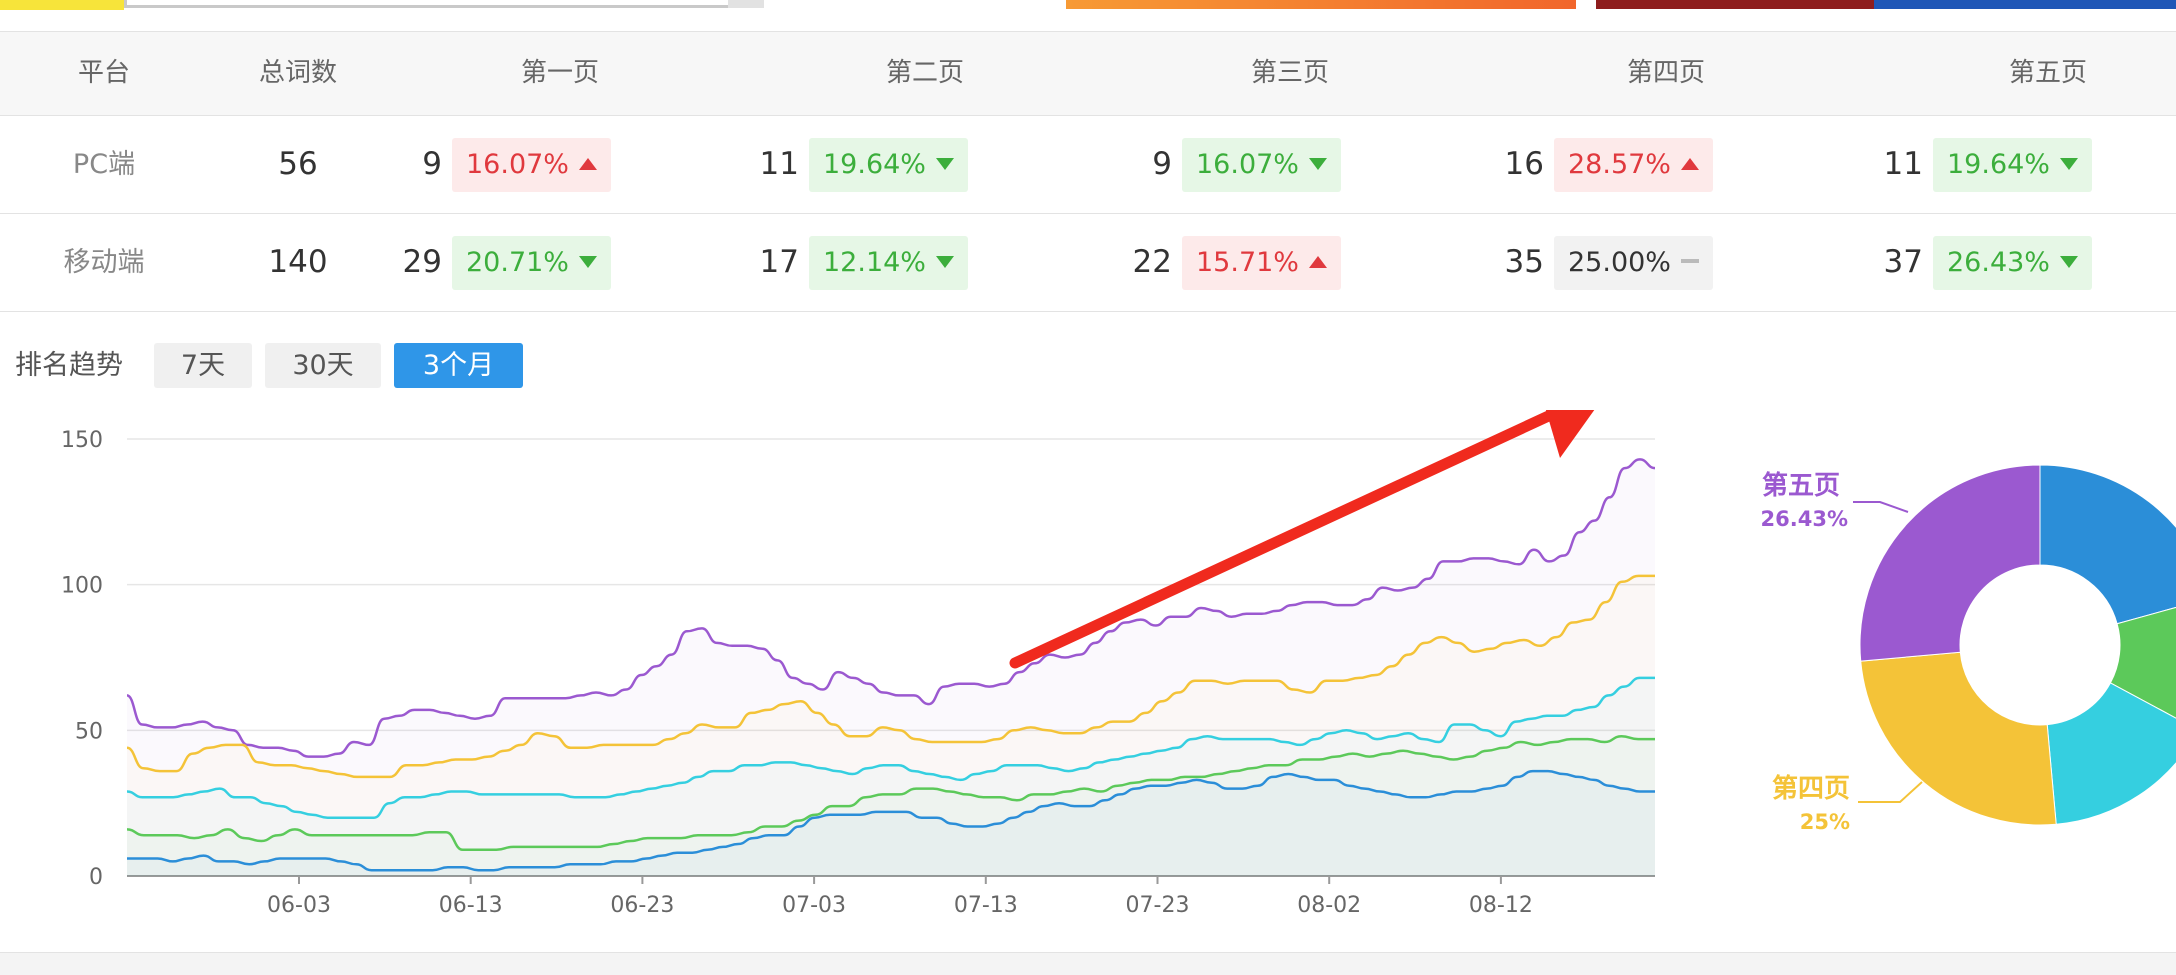  What do you see at coordinates (1811, 788) in the screenshot?
I see `pie-label-name: 第四页` at bounding box center [1811, 788].